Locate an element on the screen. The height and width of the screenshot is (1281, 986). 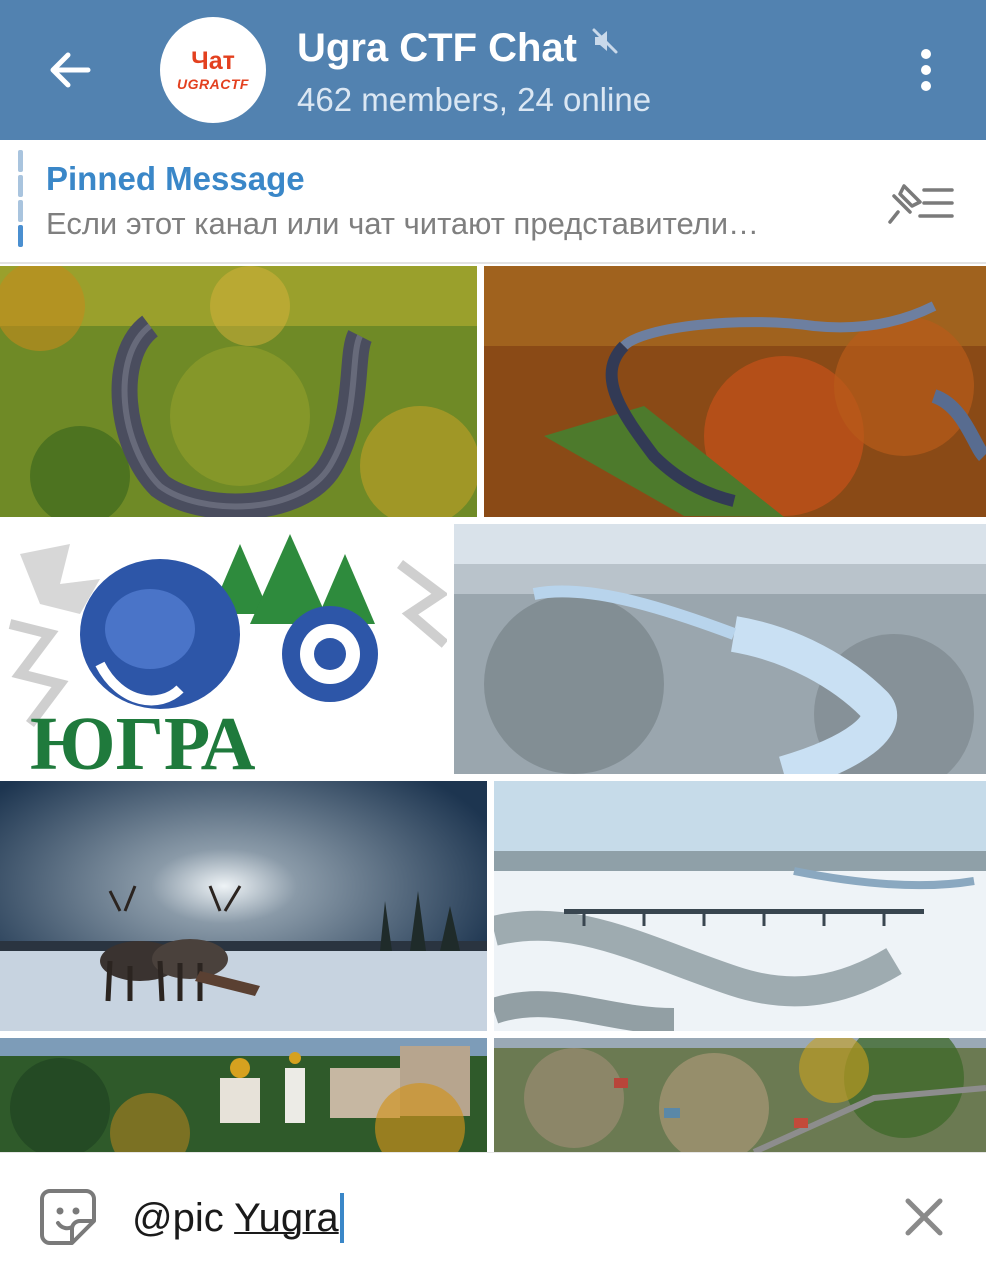
sticker-icon is located at coordinates (68, 1217).